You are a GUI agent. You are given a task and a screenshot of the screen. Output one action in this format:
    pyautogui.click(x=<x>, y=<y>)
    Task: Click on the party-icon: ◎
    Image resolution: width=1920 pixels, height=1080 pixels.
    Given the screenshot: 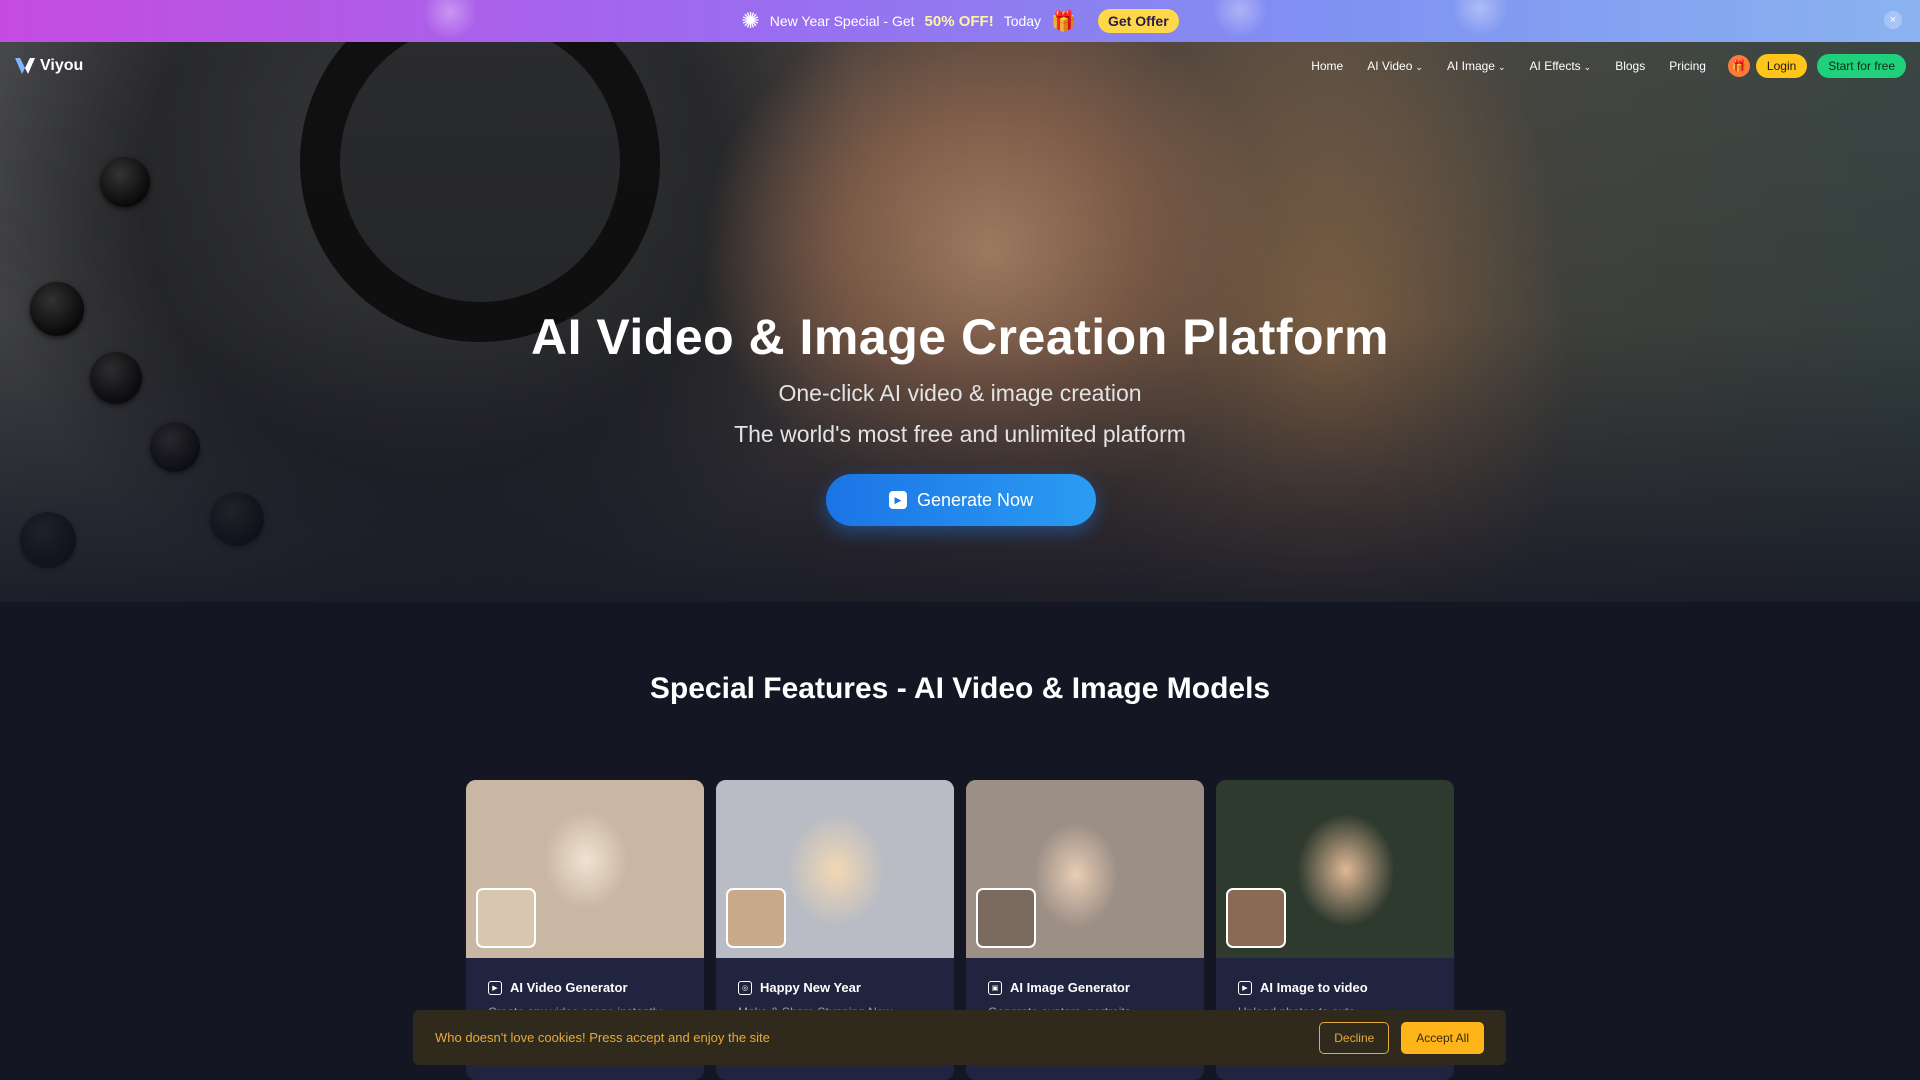 What is the action you would take?
    pyautogui.click(x=745, y=987)
    